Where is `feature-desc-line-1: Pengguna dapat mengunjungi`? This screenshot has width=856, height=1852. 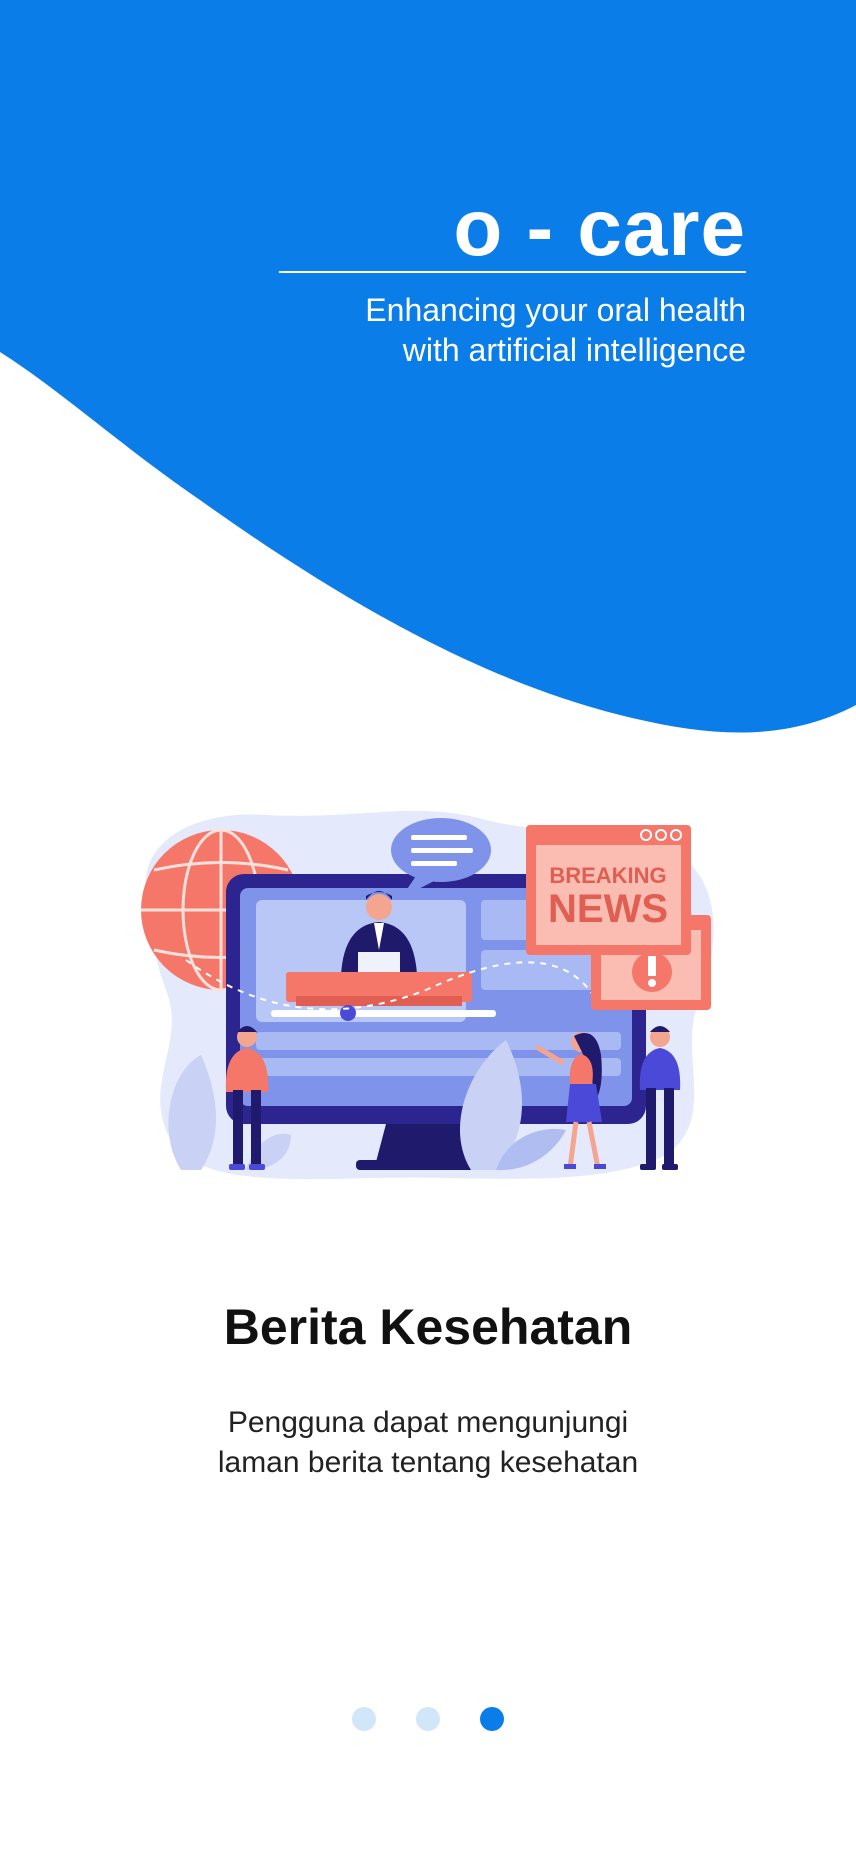 feature-desc-line-1: Pengguna dapat mengunjungi is located at coordinates (428, 1422).